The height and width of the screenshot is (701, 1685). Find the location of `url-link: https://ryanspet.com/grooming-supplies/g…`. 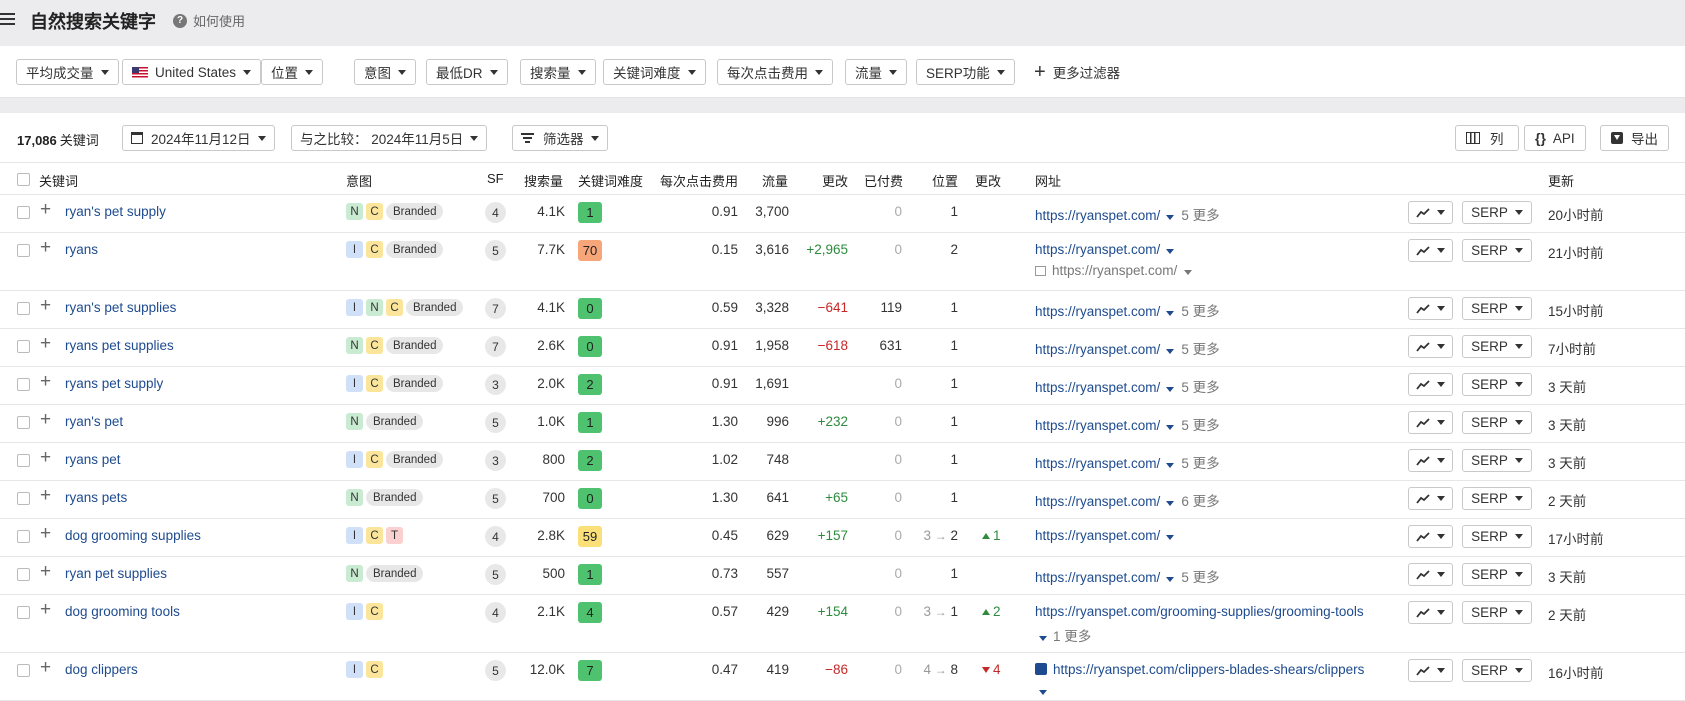

url-link: https://ryanspet.com/grooming-supplies/g… is located at coordinates (1199, 611).